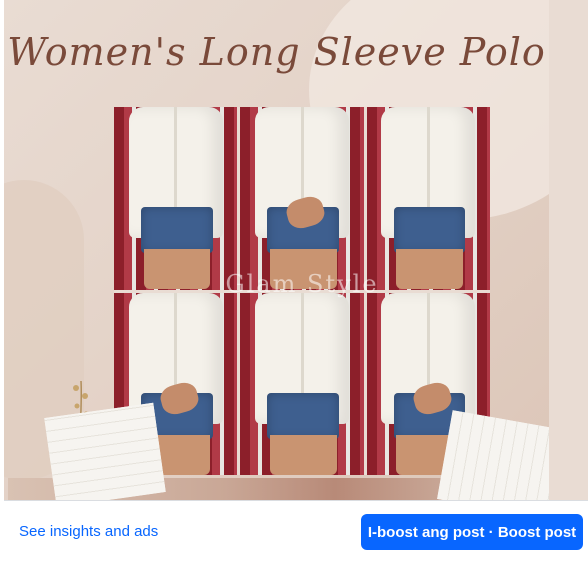 Image resolution: width=588 pixels, height=566 pixels. Describe the element at coordinates (568, 250) in the screenshot. I see `image-right-edge` at that location.